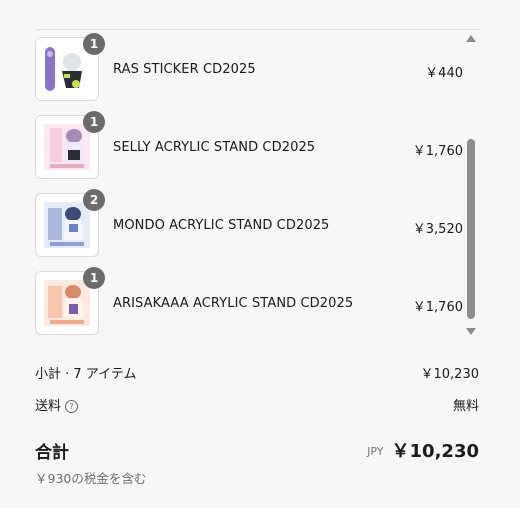 Image resolution: width=520 pixels, height=508 pixels. I want to click on item-name: MONDO ACRYLIC STAND CD2025, so click(221, 225).